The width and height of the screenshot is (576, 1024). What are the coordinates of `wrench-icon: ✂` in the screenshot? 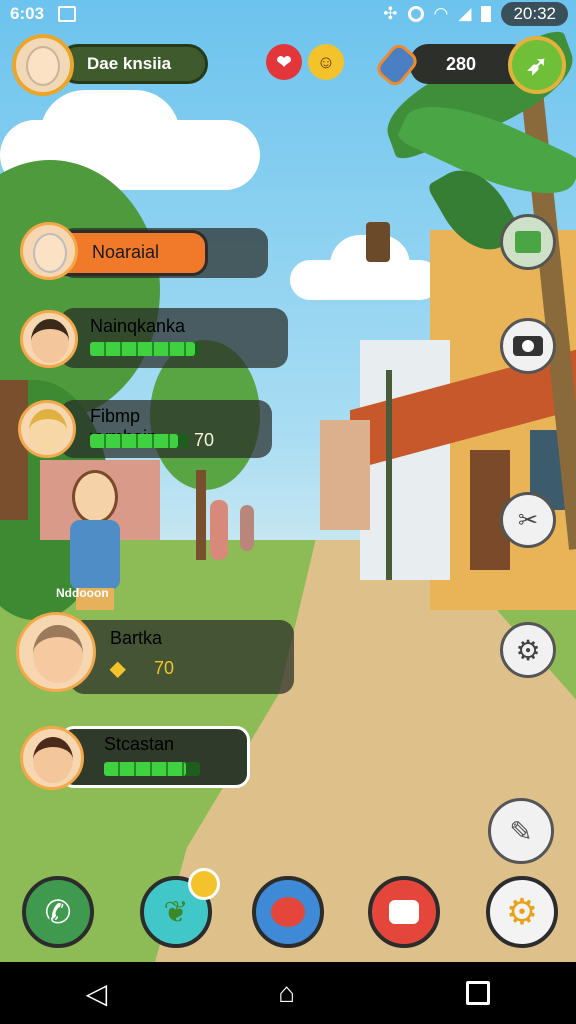 It's located at (528, 520).